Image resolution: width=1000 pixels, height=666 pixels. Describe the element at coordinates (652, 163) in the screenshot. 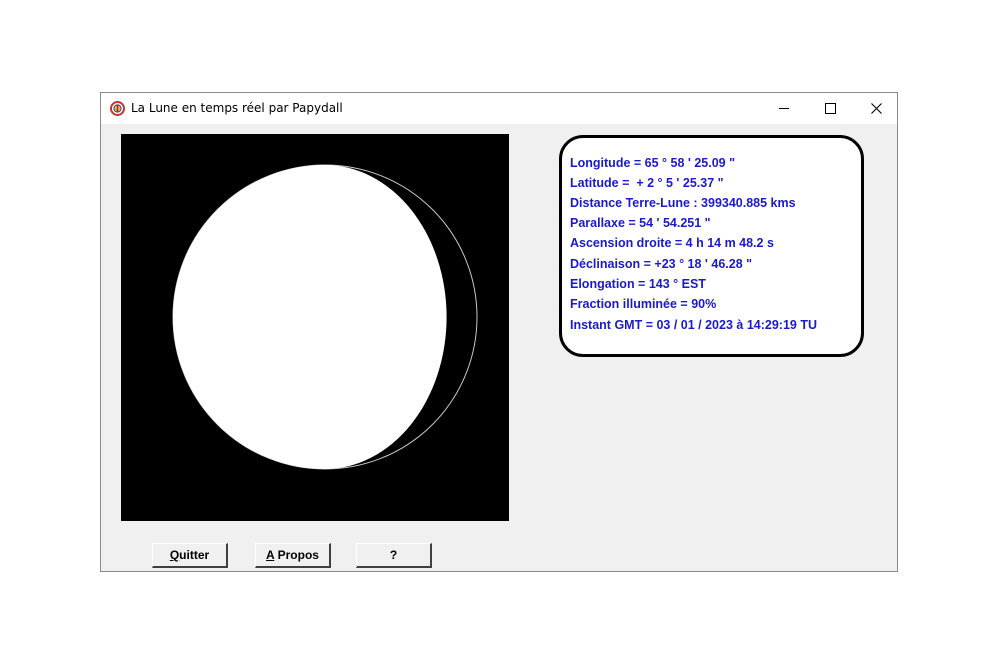

I see `longitude-text: Longitude = 65 ° 58 ' 25.09 "` at that location.